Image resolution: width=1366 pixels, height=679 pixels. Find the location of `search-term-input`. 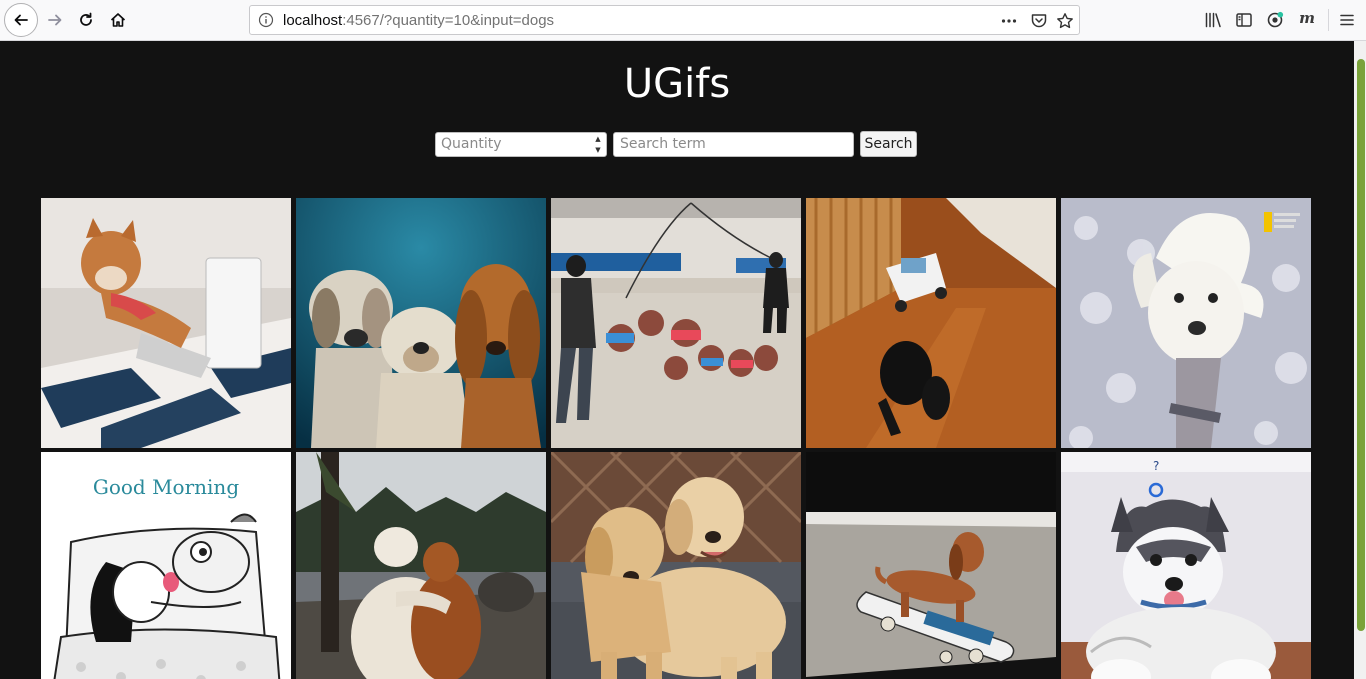

search-term-input is located at coordinates (733, 144).